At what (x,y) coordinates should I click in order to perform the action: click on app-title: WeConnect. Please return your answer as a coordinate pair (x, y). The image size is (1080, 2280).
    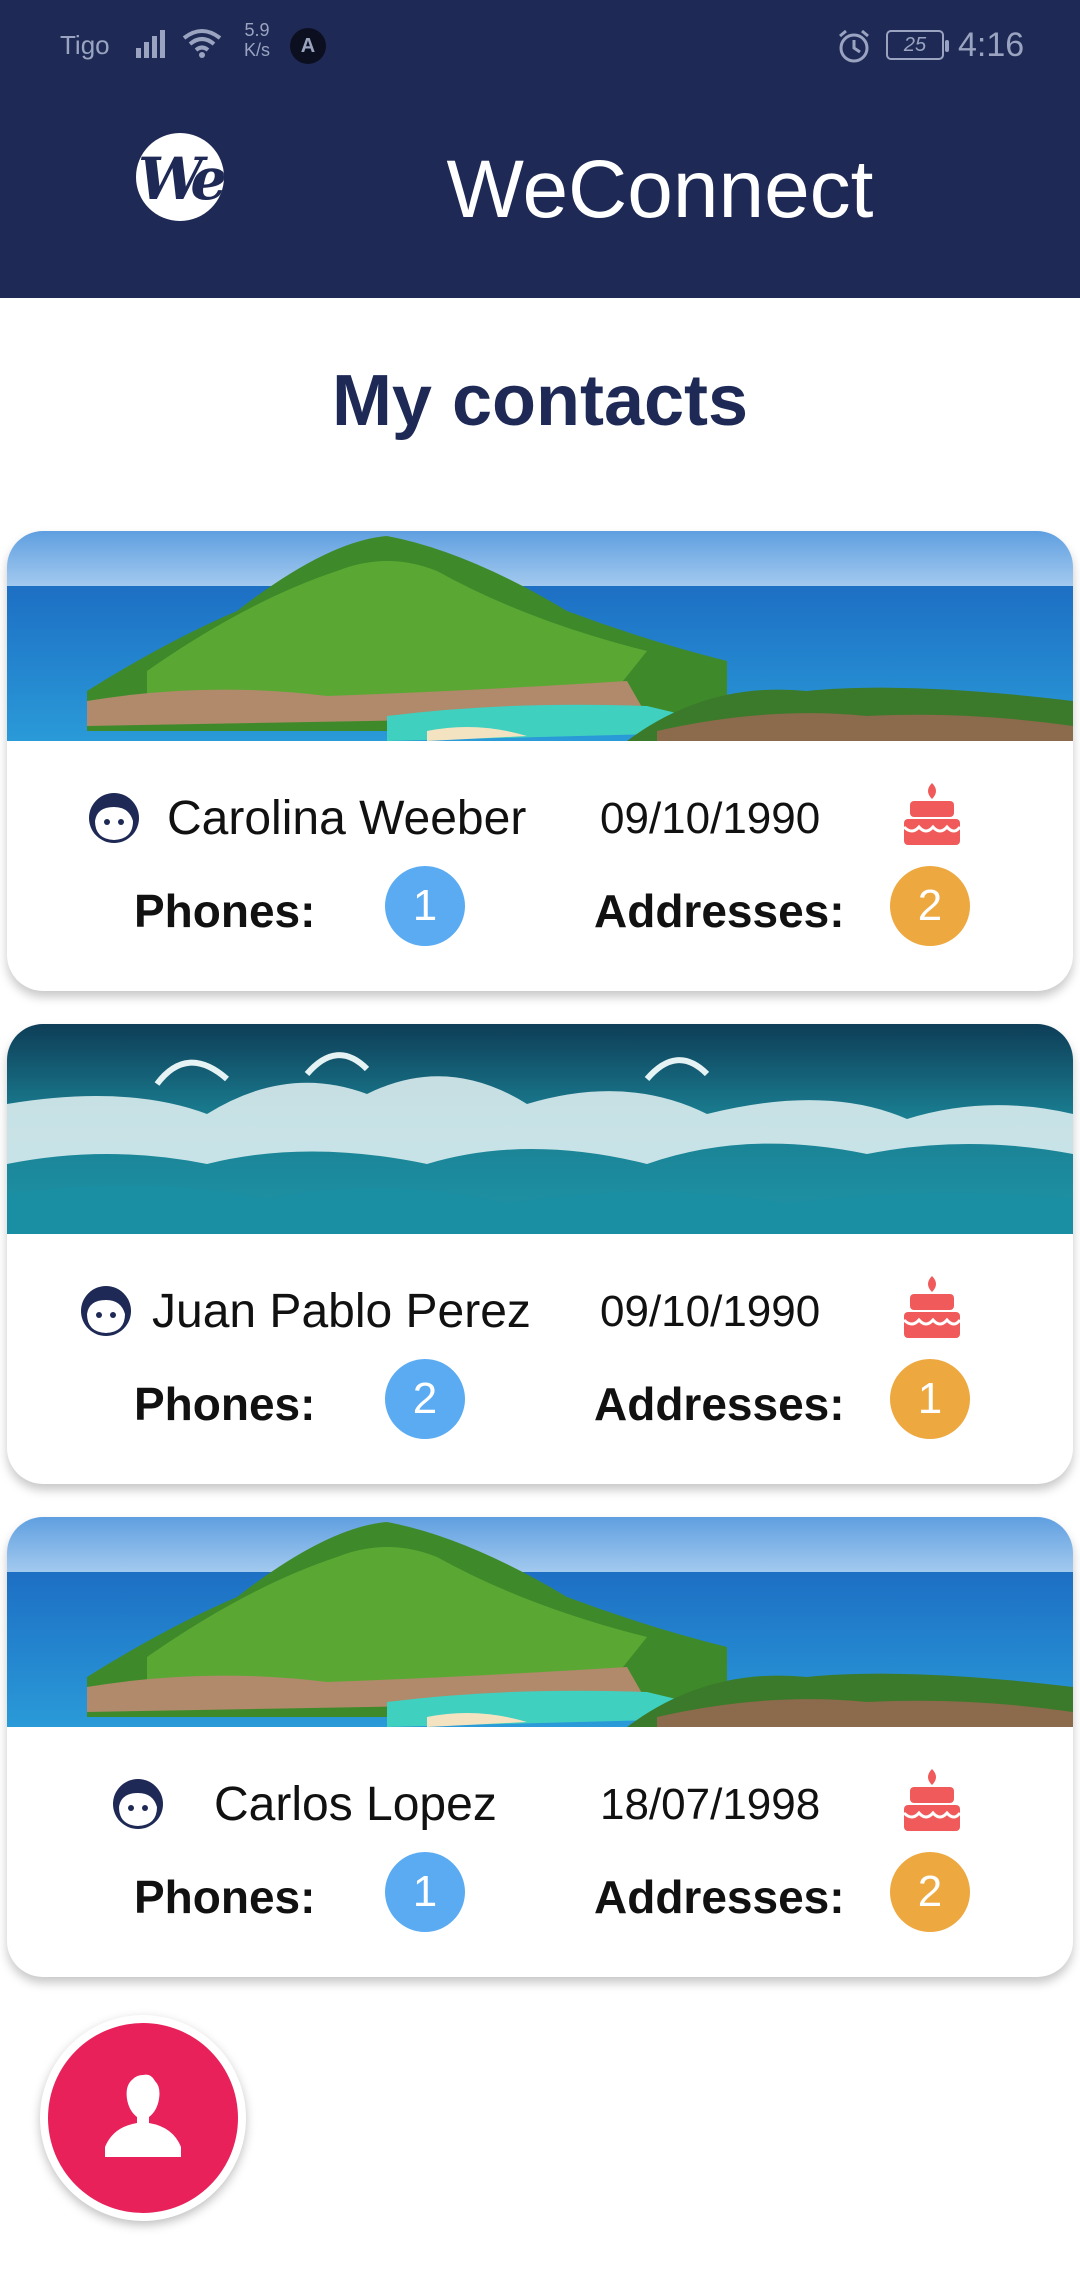
    Looking at the image, I should click on (660, 189).